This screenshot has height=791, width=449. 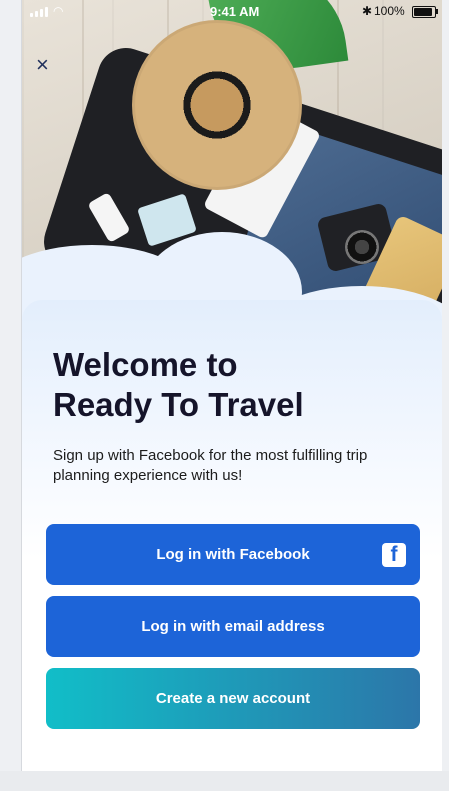 I want to click on signal-icon, so click(x=40, y=12).